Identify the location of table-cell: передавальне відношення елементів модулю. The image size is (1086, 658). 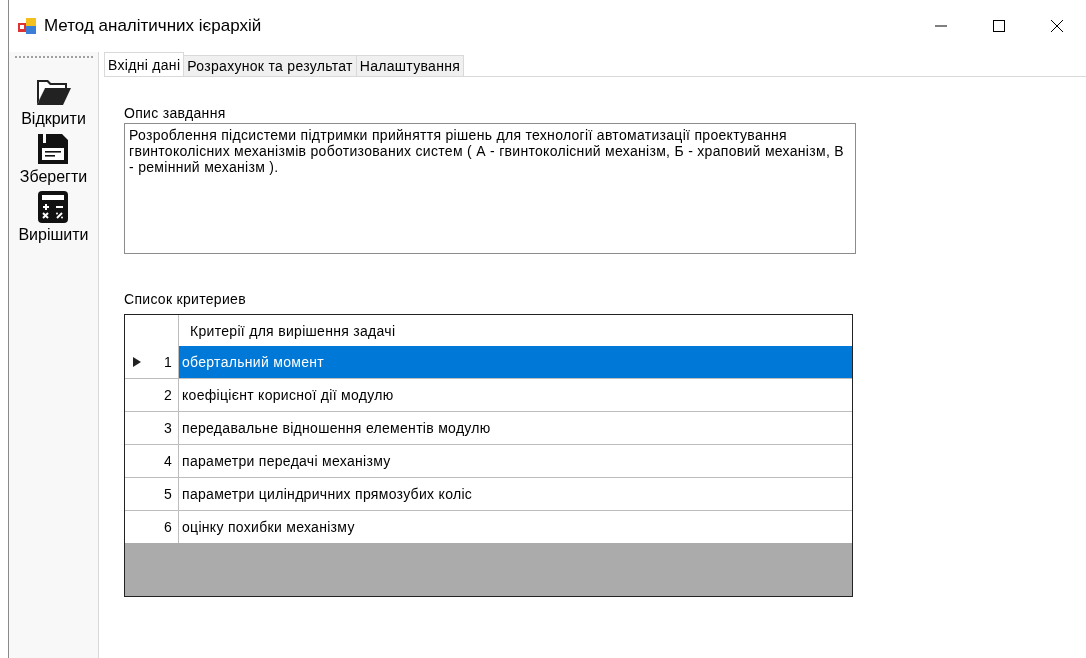
(515, 428).